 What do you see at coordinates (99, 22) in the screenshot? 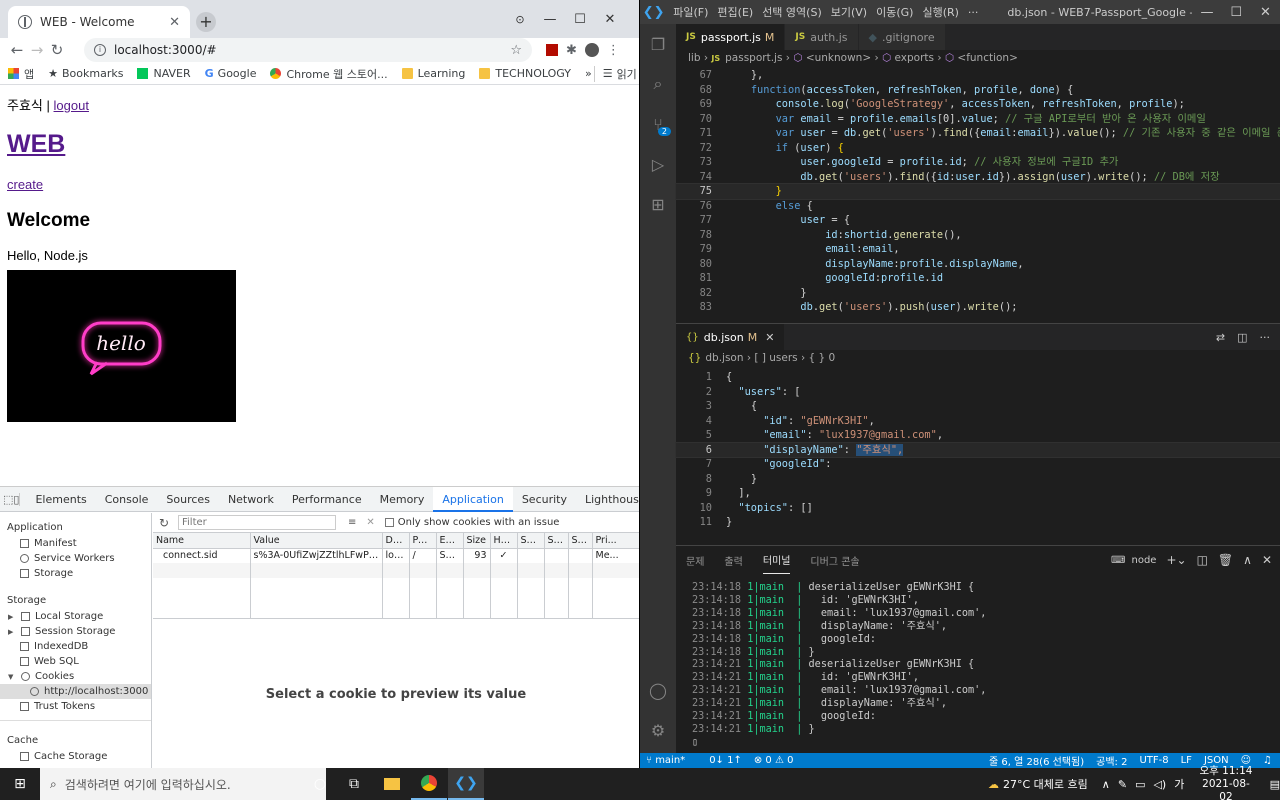
I see `browser-tab: WEB - Welcome ✕` at bounding box center [99, 22].